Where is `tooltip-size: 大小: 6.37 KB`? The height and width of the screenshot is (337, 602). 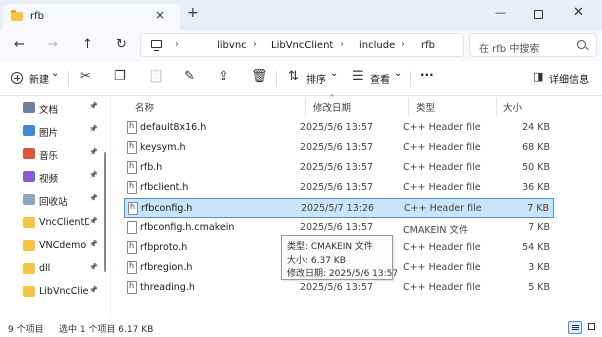
tooltip-size: 大小: 6.37 KB is located at coordinates (316, 261).